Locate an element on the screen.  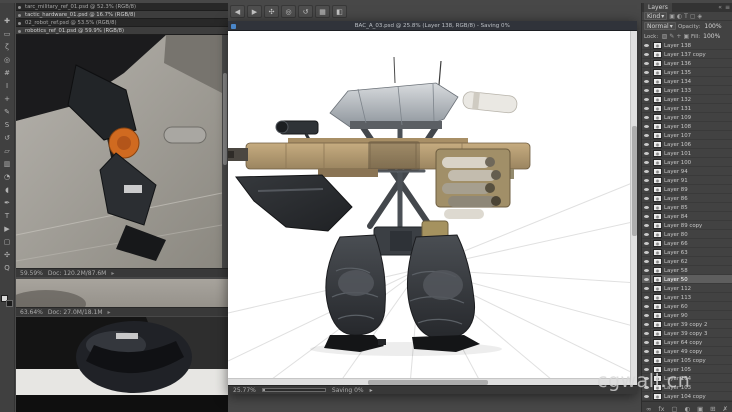
zoom-button: ◎ is located at coordinates (288, 11).